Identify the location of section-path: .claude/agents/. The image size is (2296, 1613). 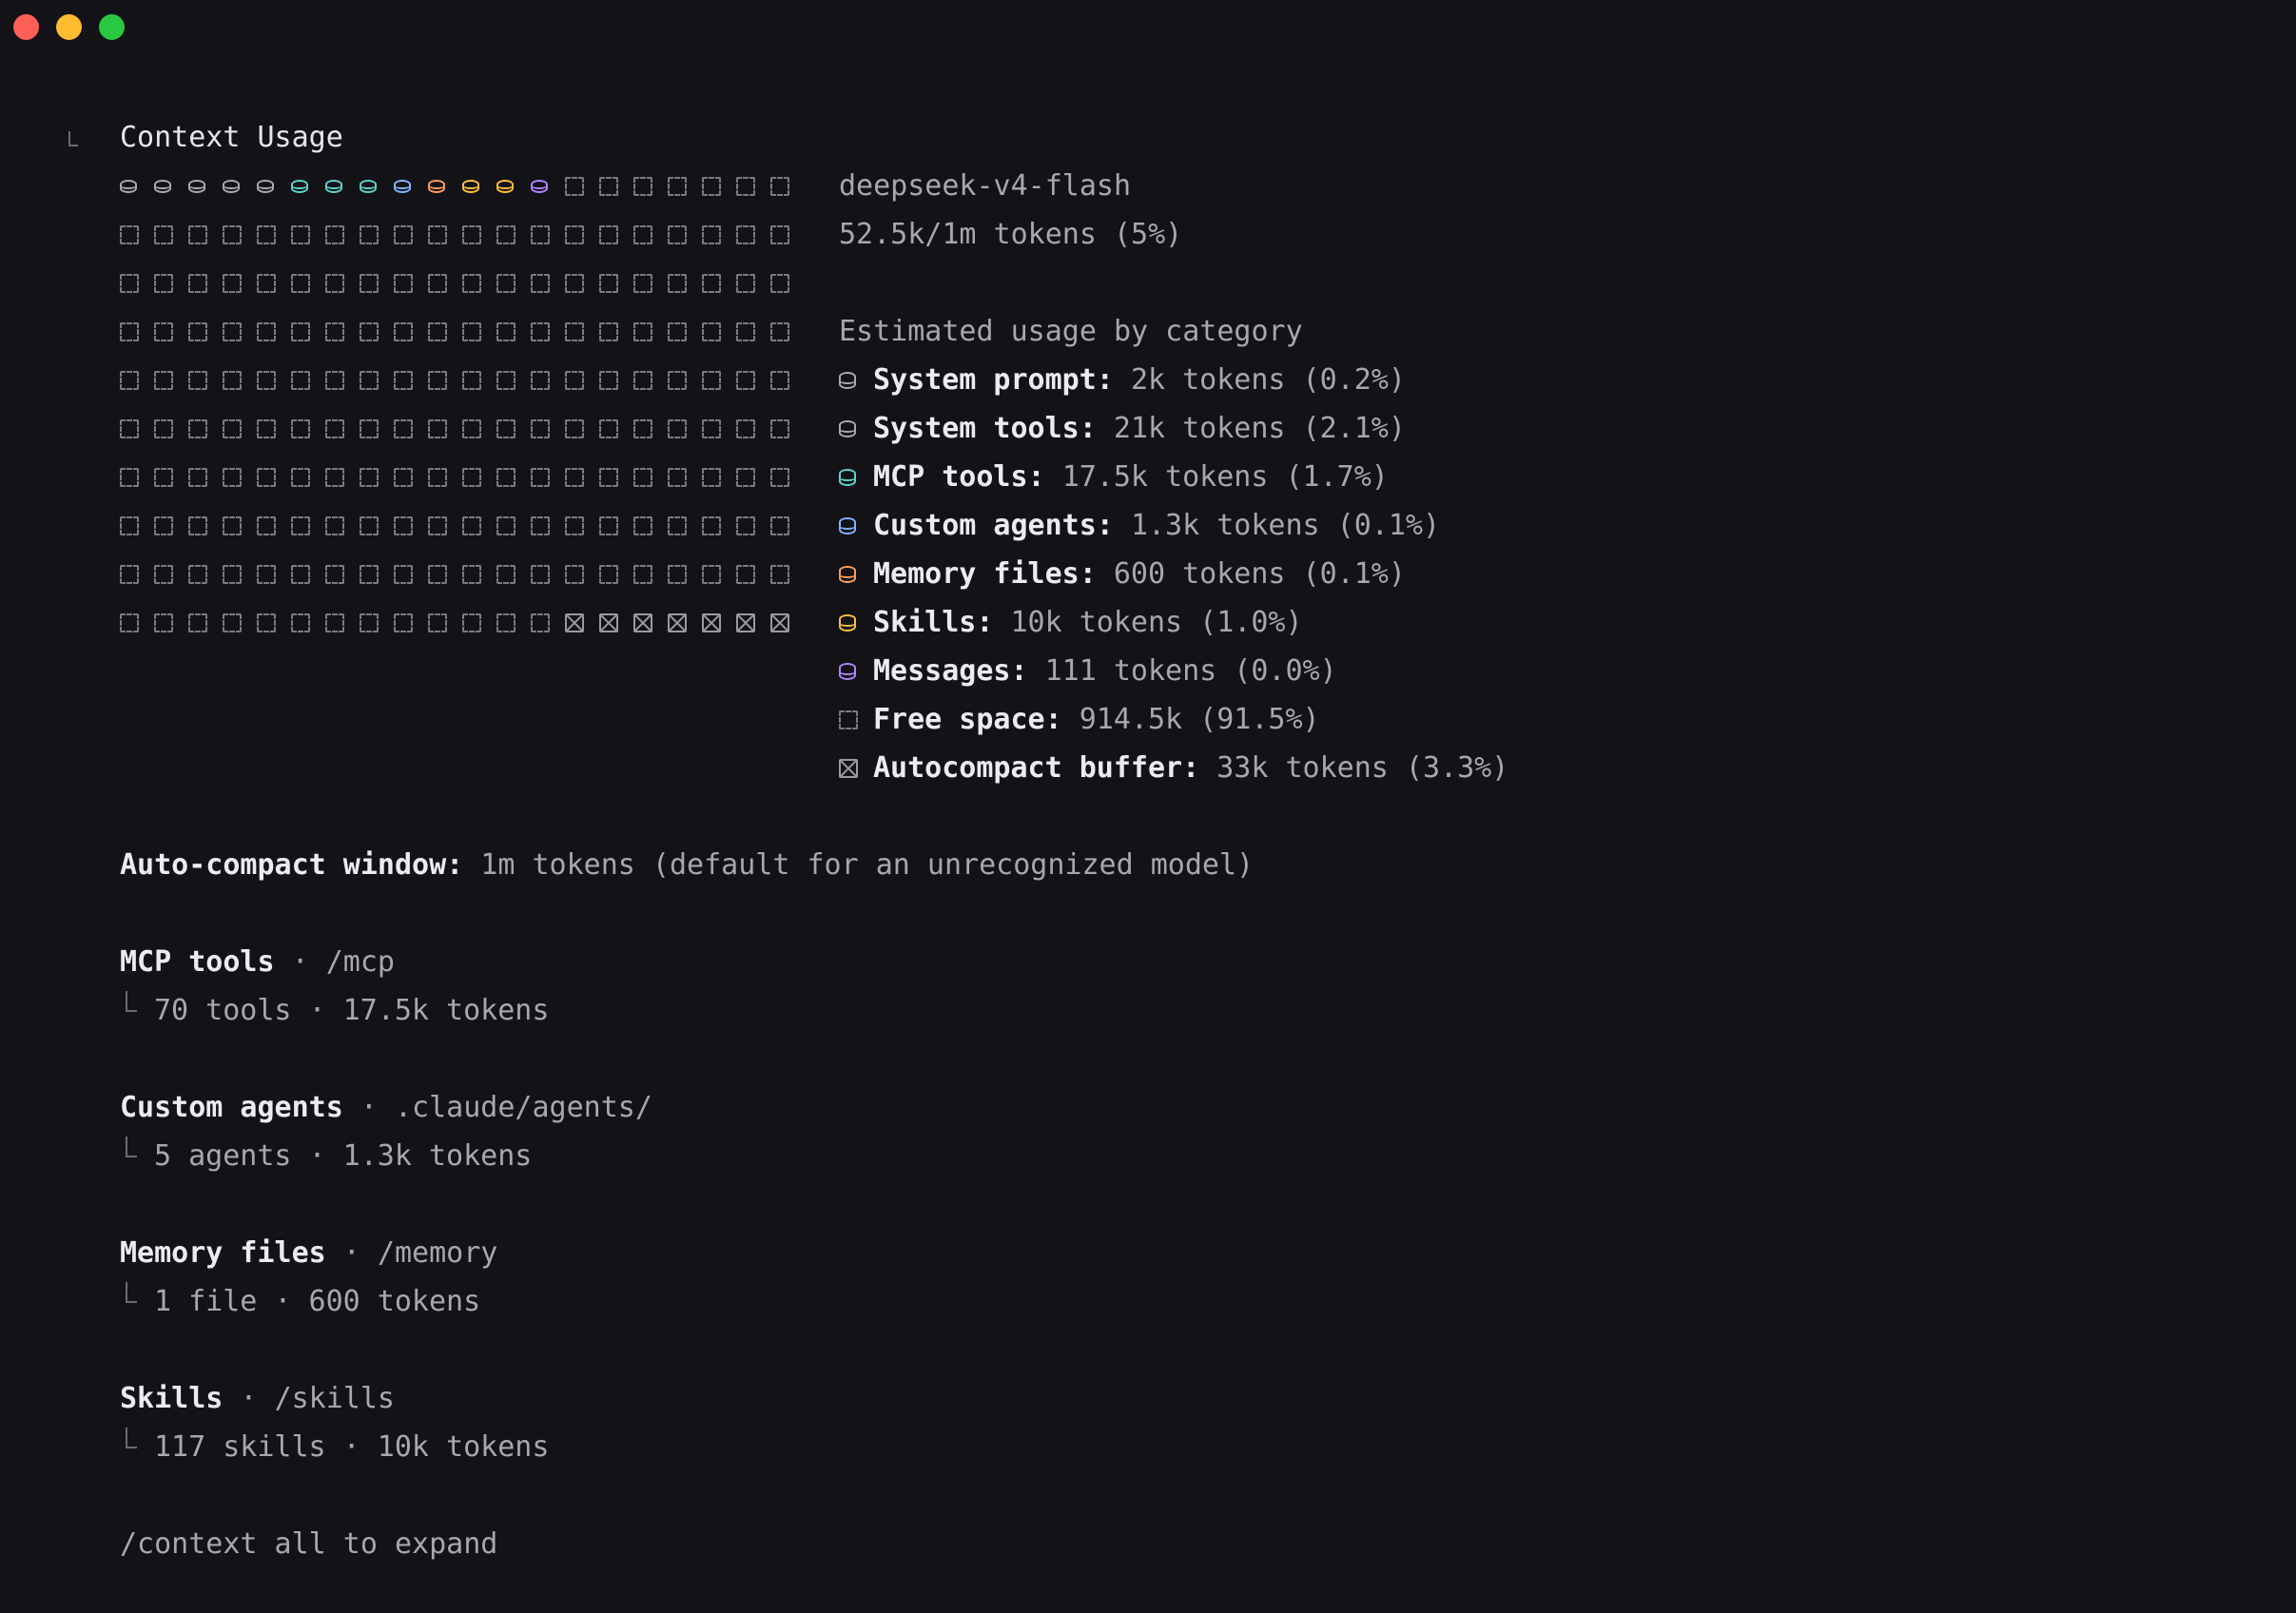
(523, 1107).